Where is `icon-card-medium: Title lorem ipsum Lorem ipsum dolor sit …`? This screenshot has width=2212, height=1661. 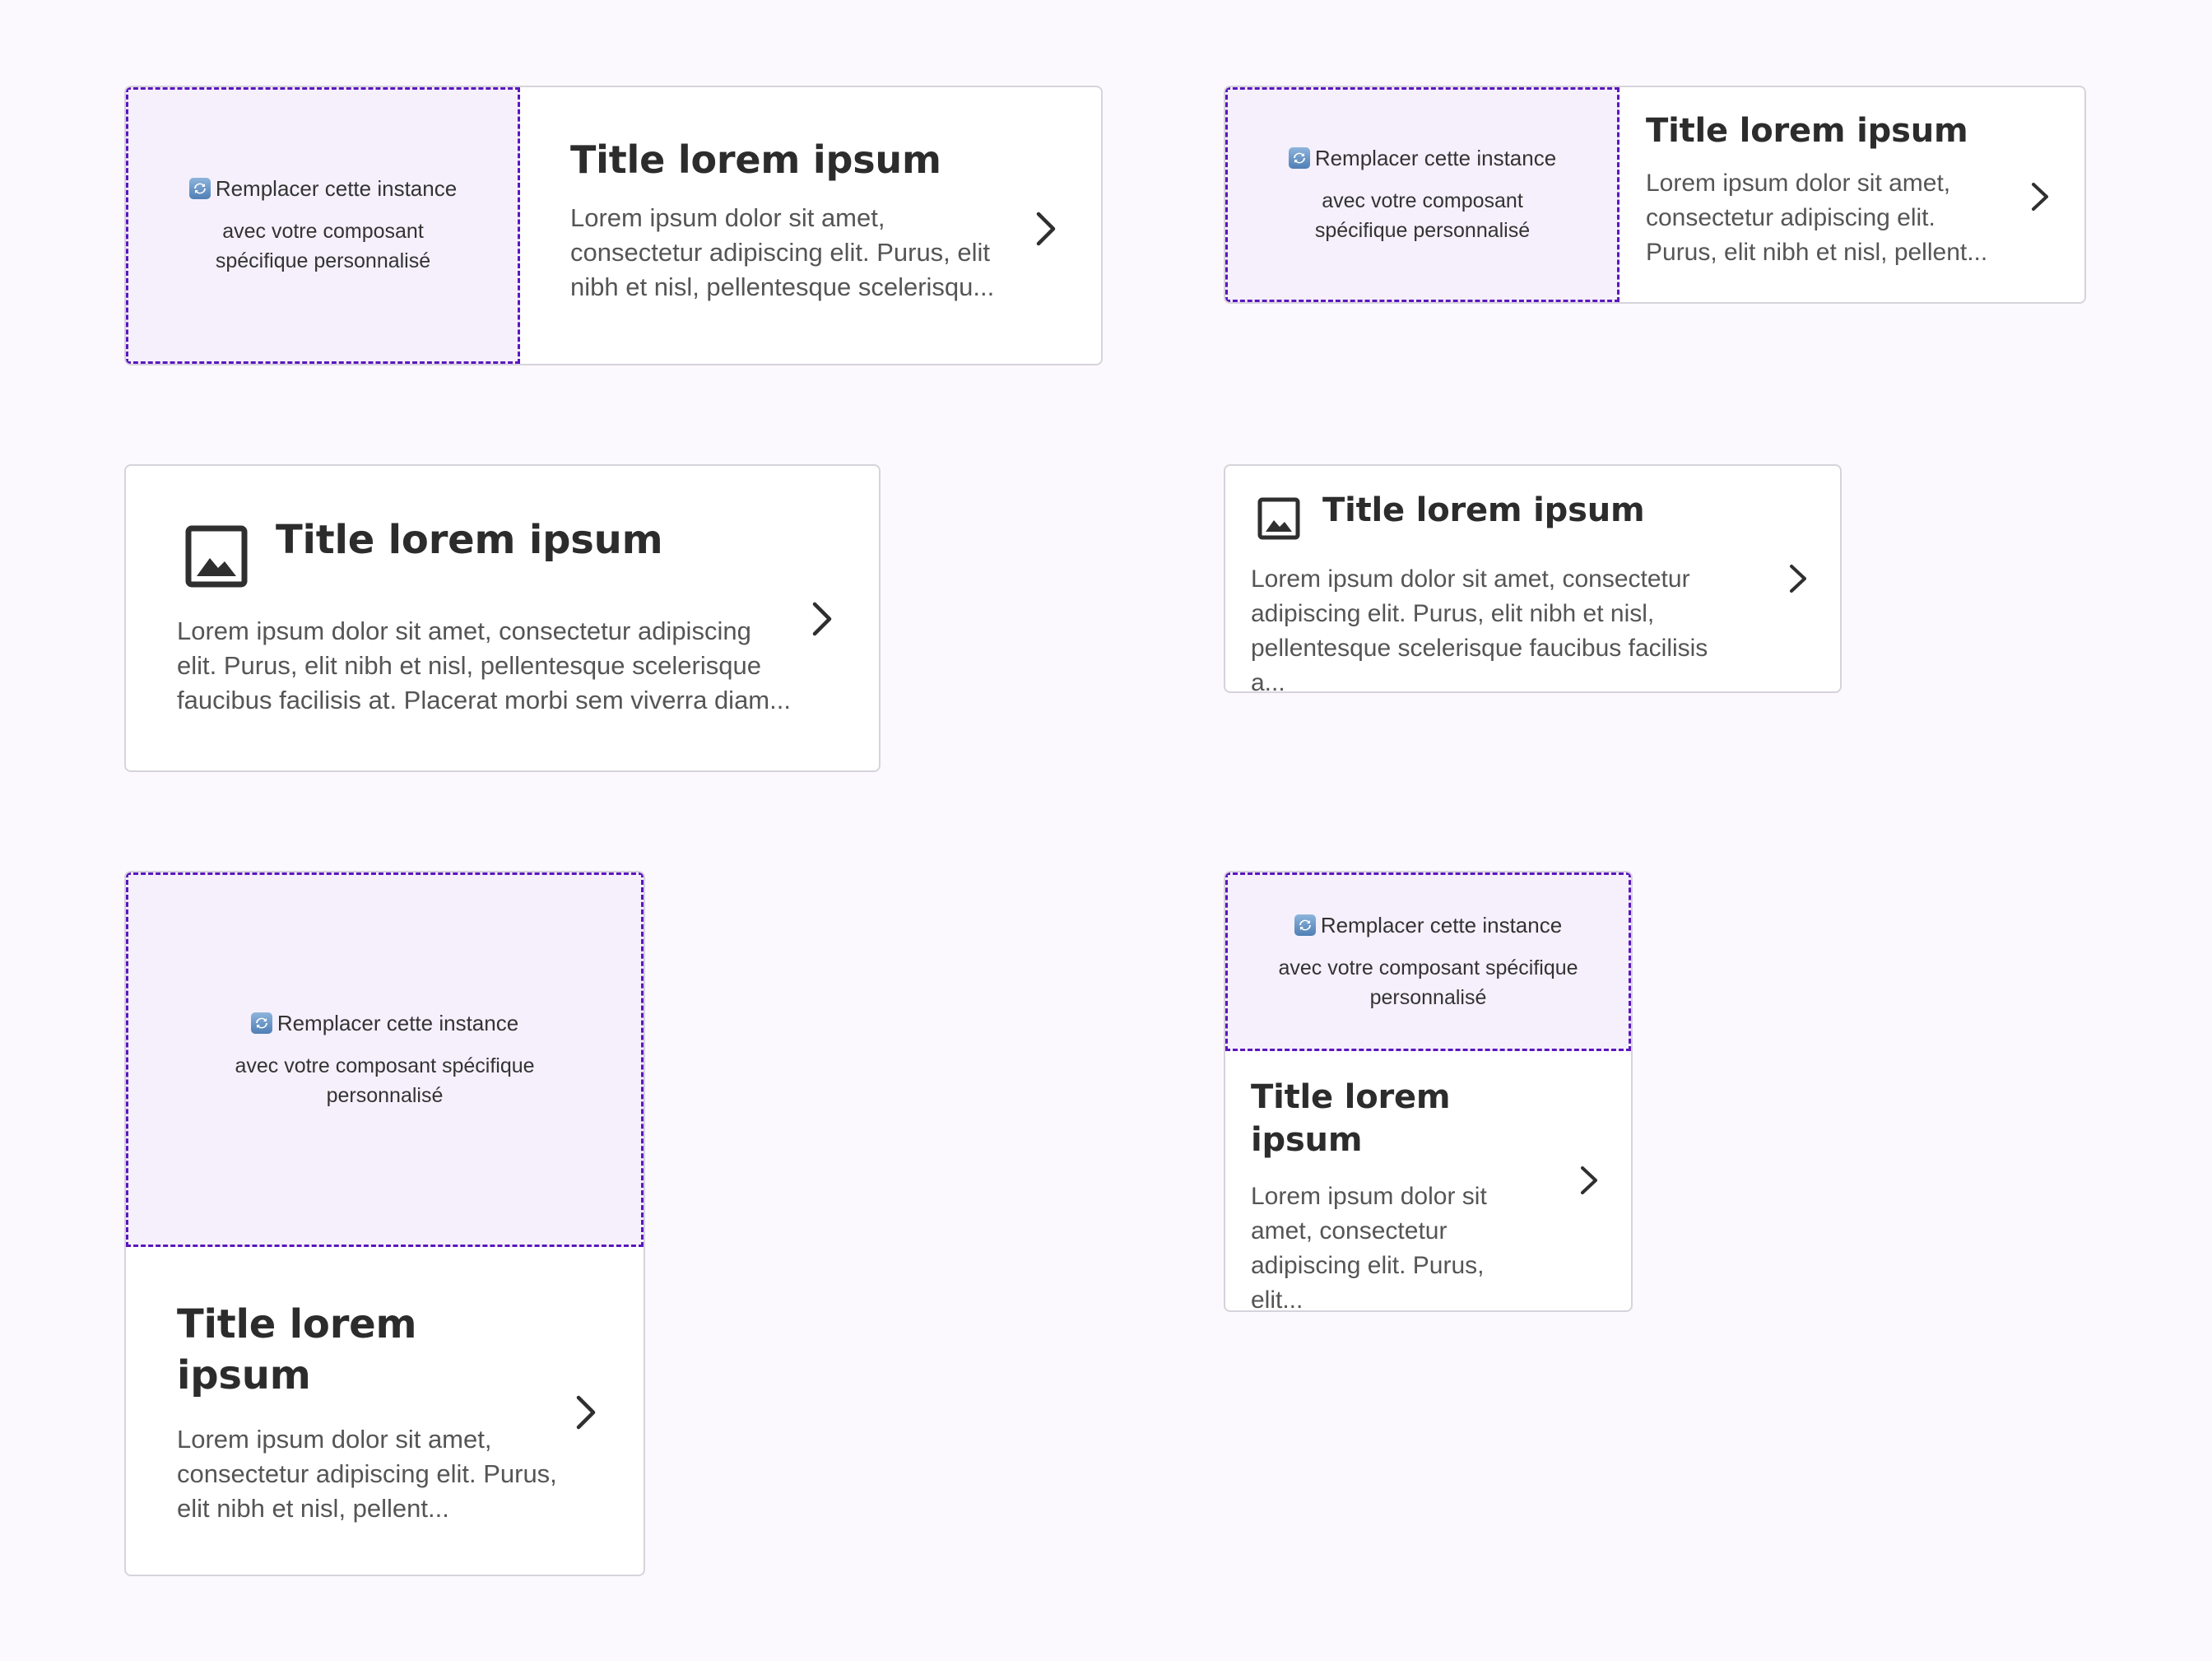
icon-card-medium: Title lorem ipsum Lorem ipsum dolor sit … is located at coordinates (1533, 578).